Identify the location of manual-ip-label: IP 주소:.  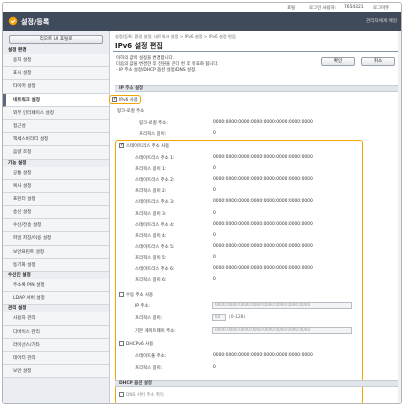
(142, 306).